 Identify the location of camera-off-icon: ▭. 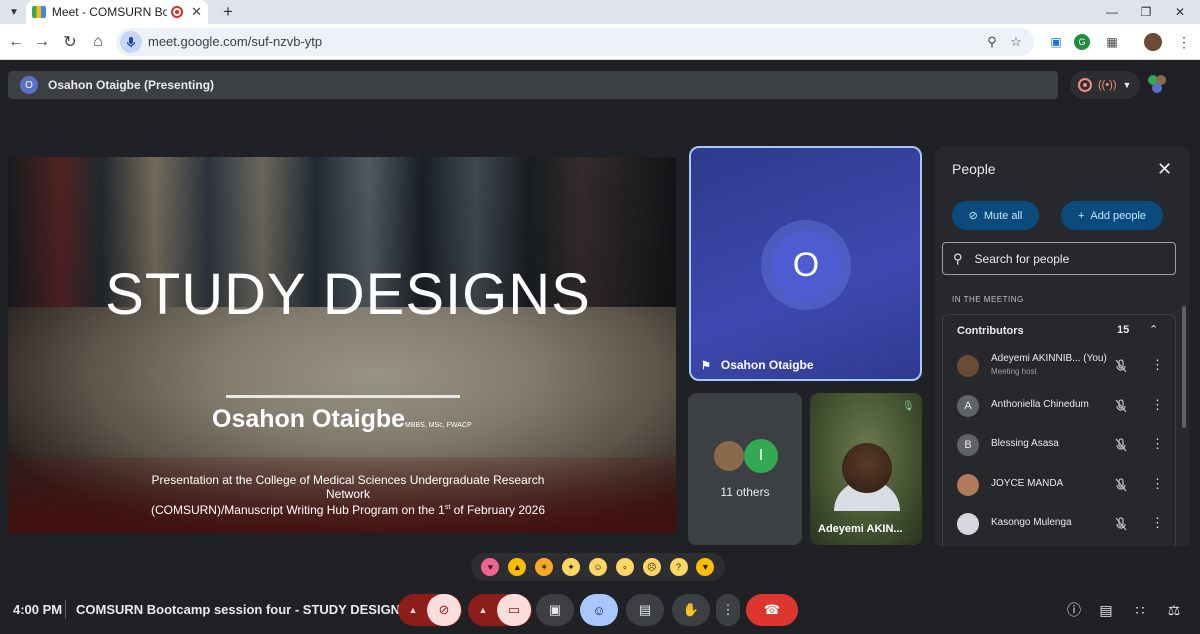
(514, 610).